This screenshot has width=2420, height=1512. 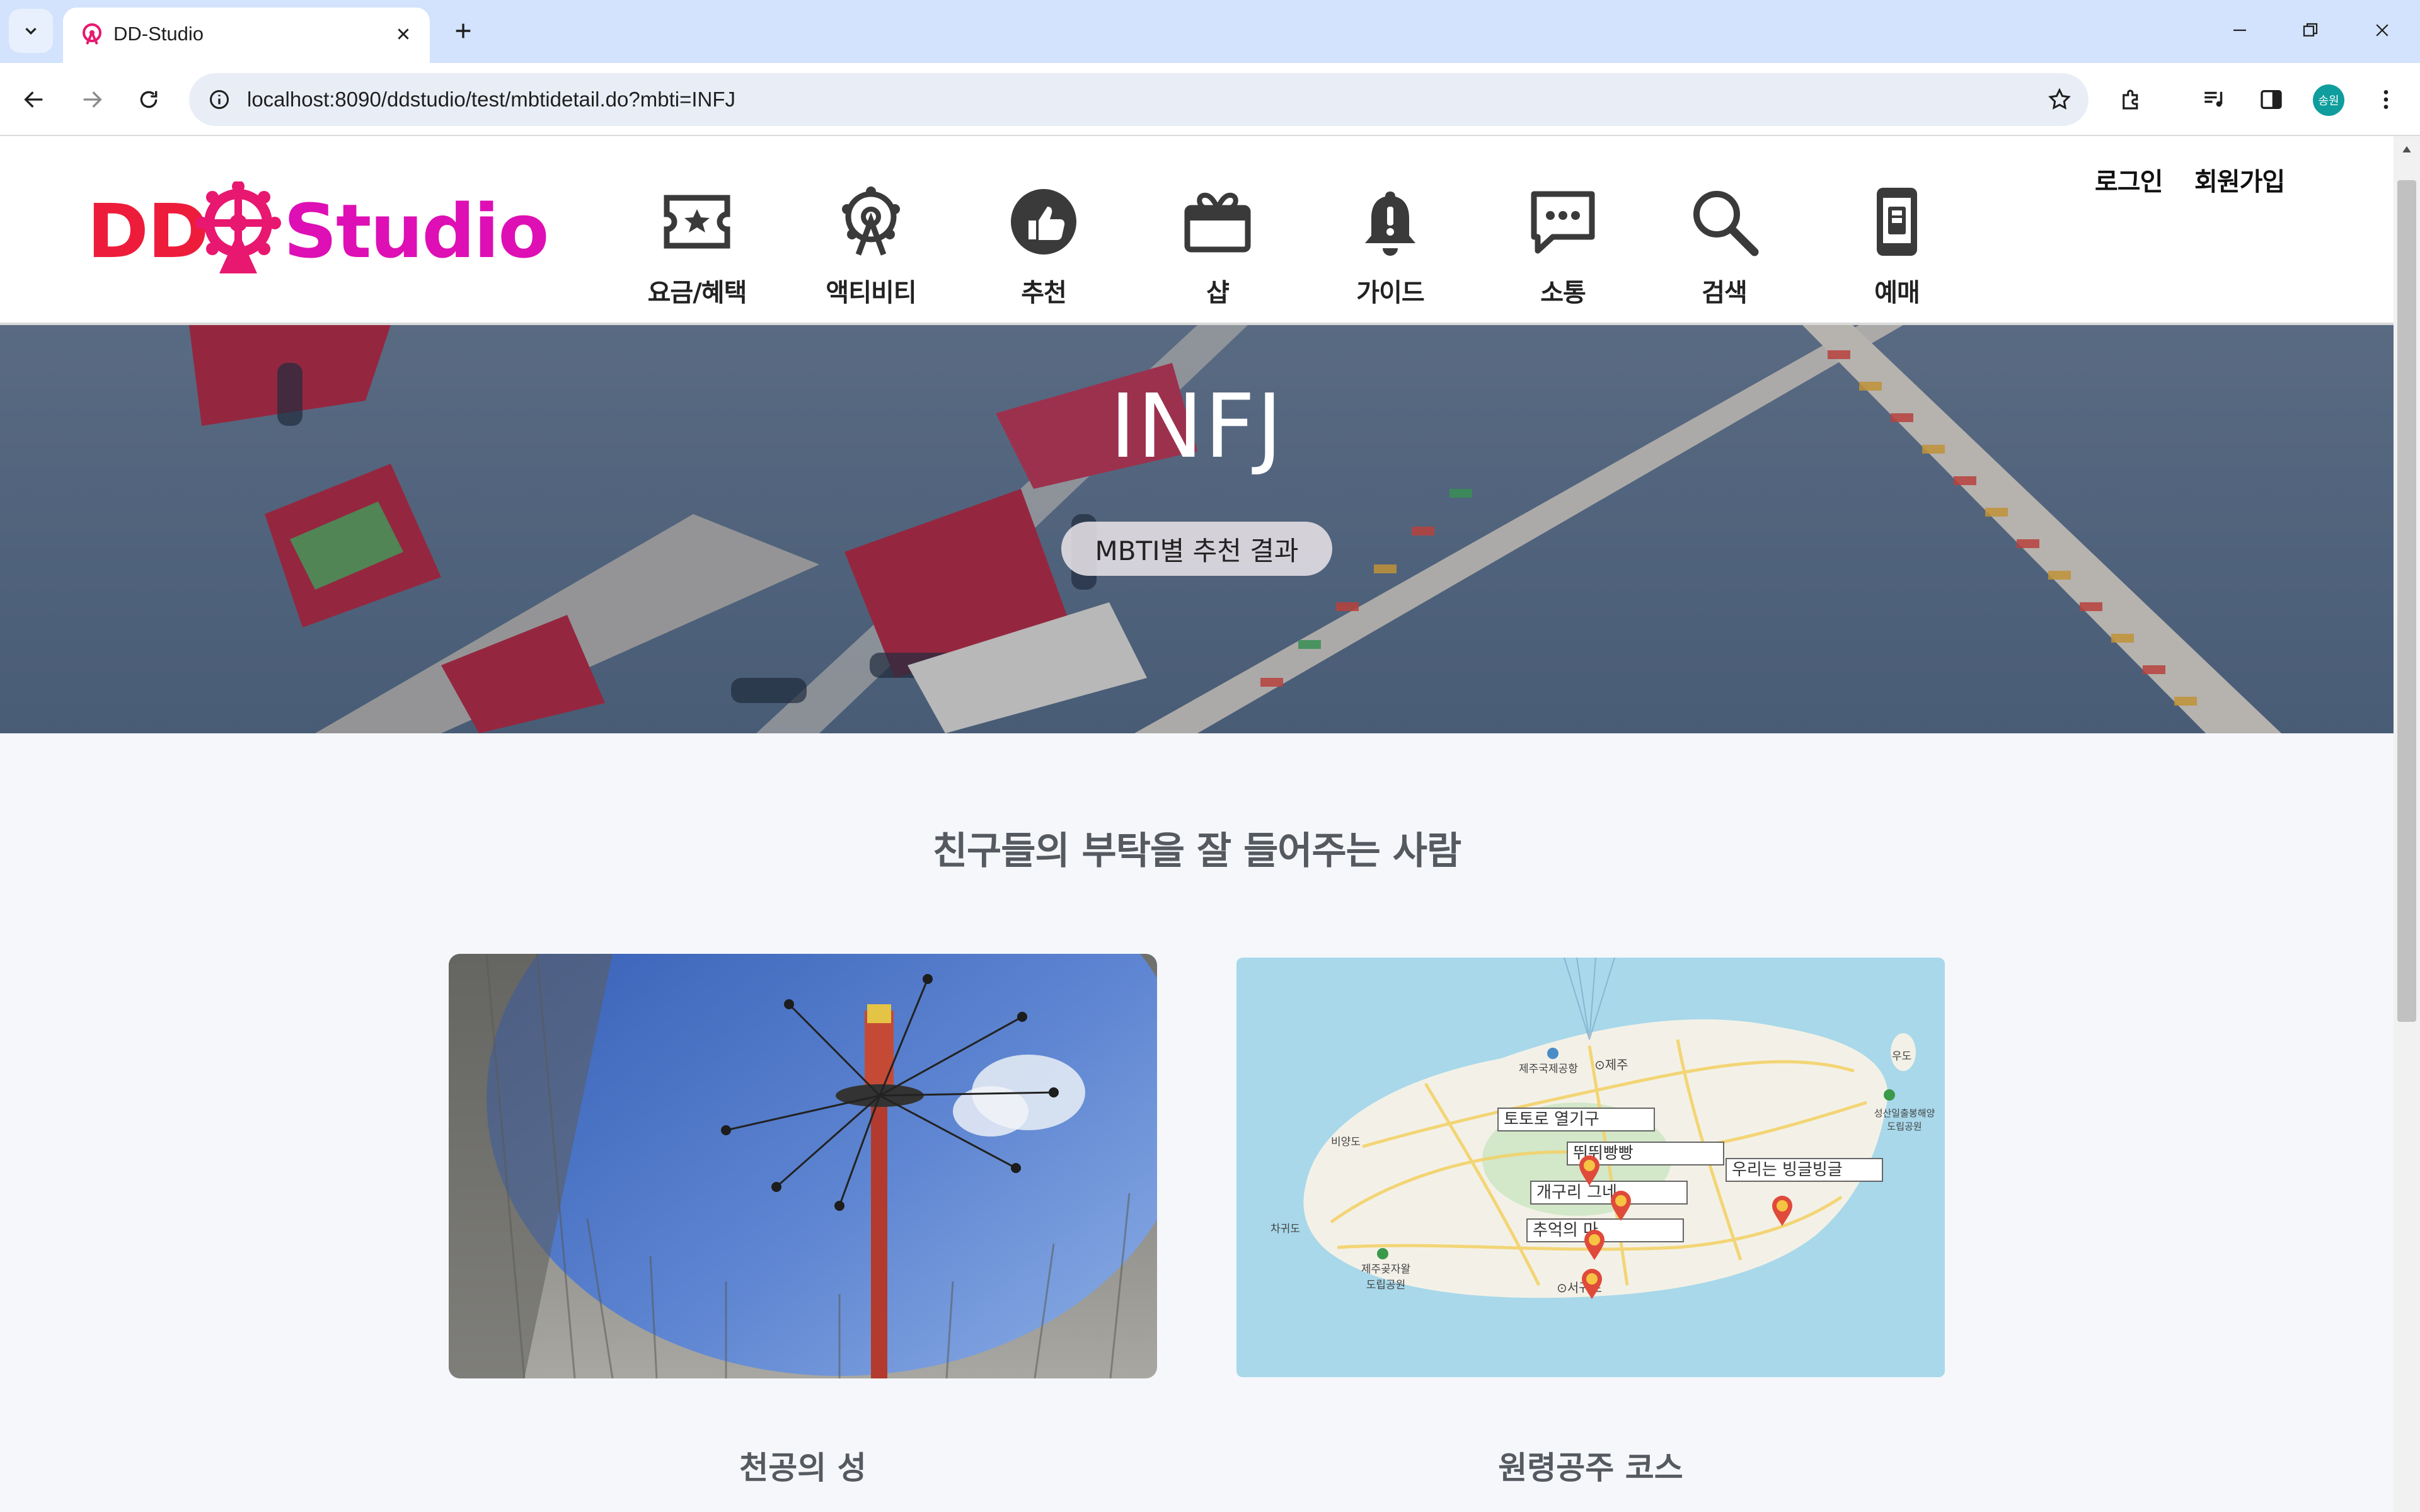 I want to click on mobile-phone-icon, so click(x=1897, y=222).